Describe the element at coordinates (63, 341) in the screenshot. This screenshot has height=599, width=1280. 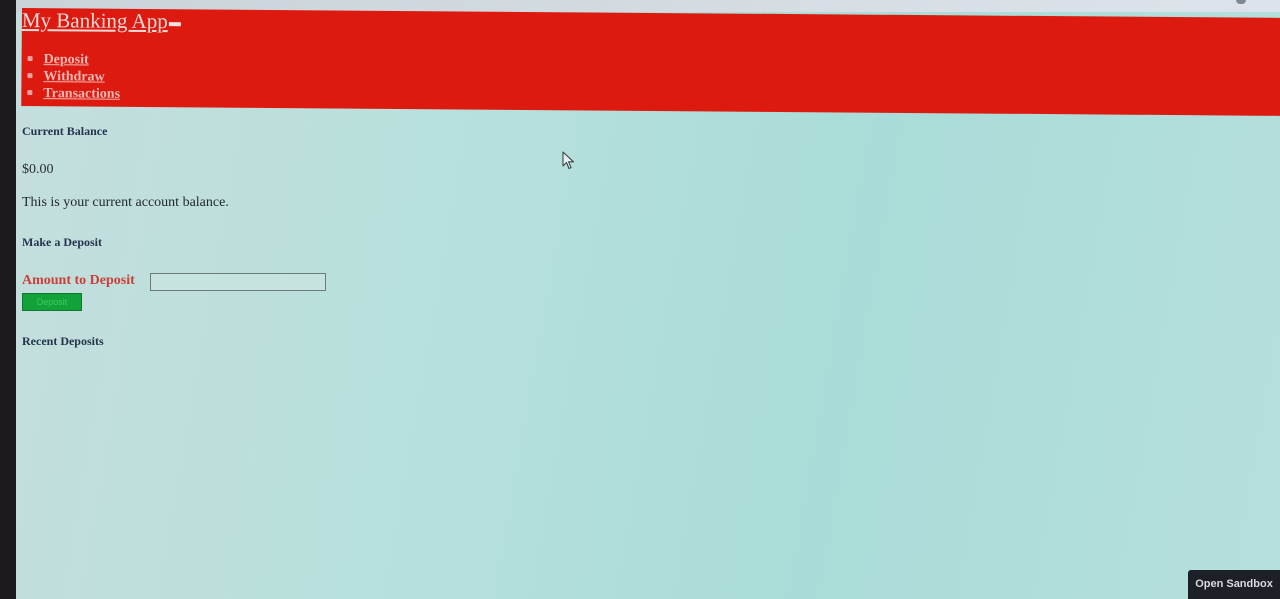
I see `recent-deposits-heading: Recent Deposits` at that location.